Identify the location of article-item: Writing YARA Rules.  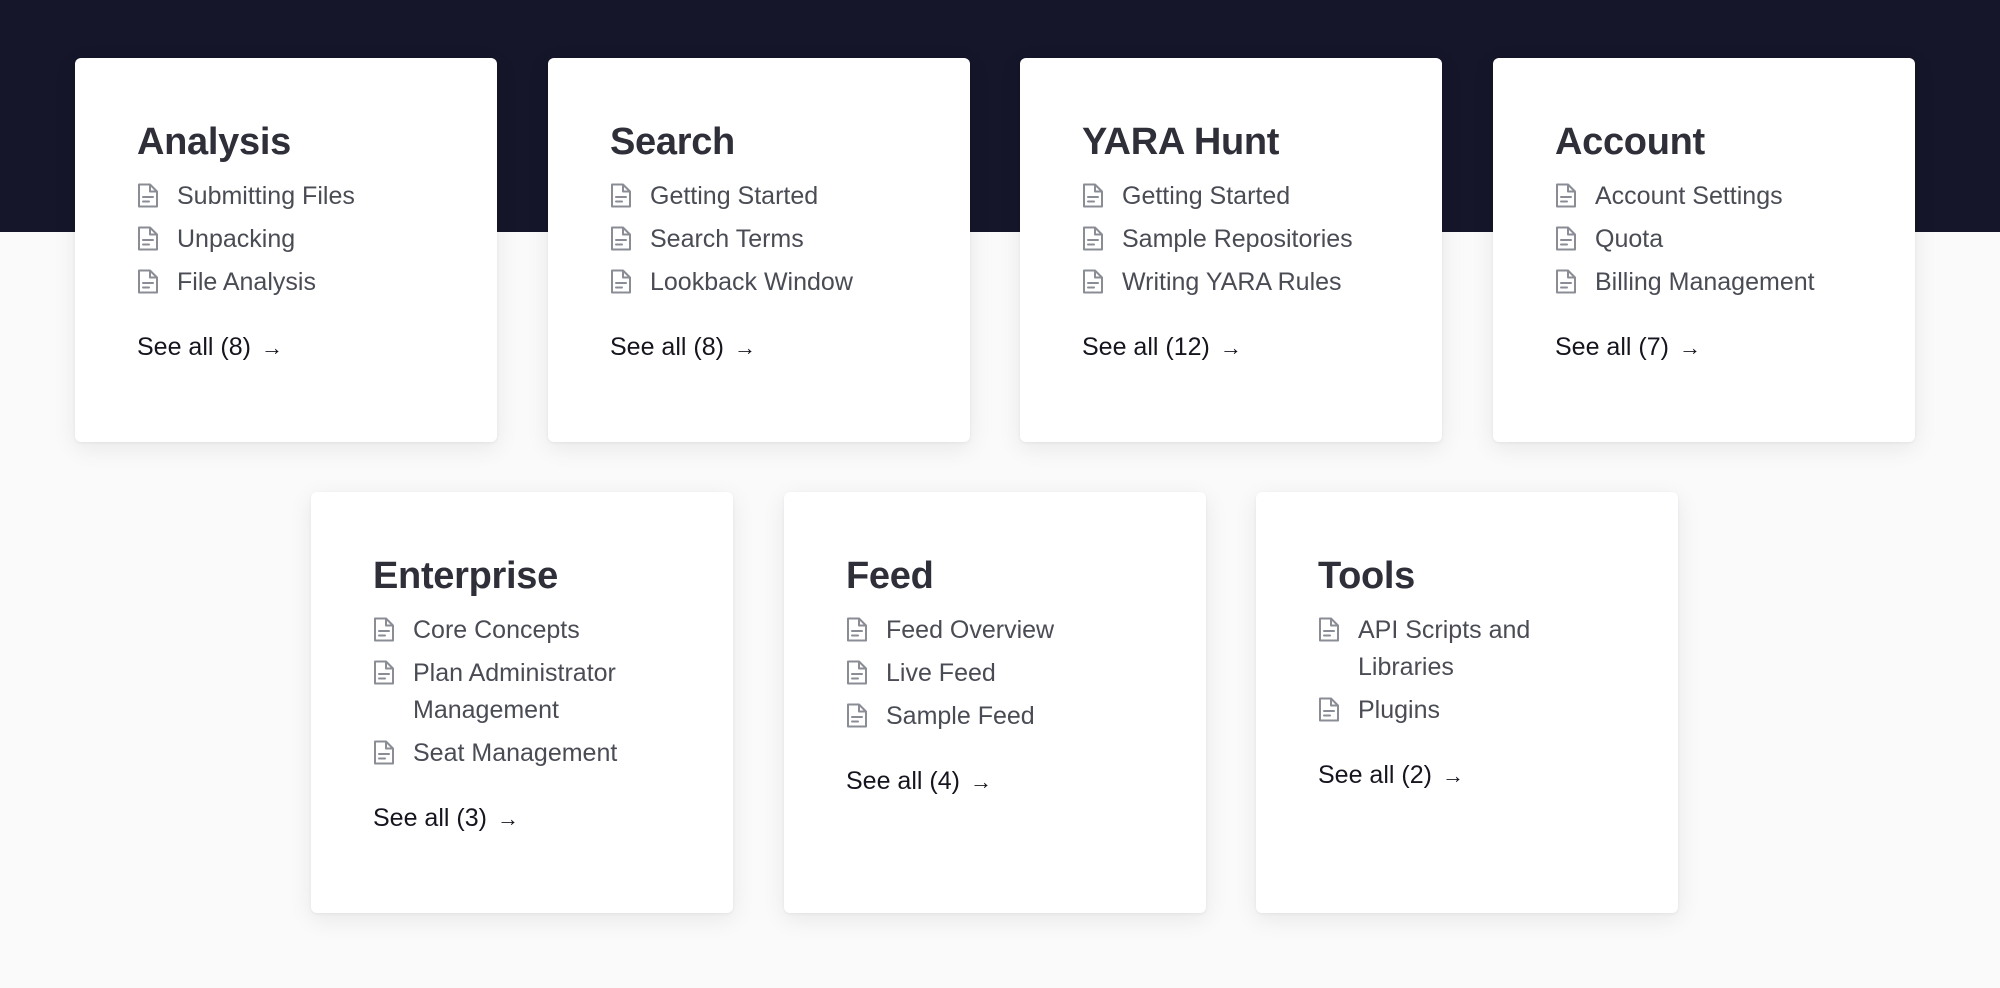
(1237, 282).